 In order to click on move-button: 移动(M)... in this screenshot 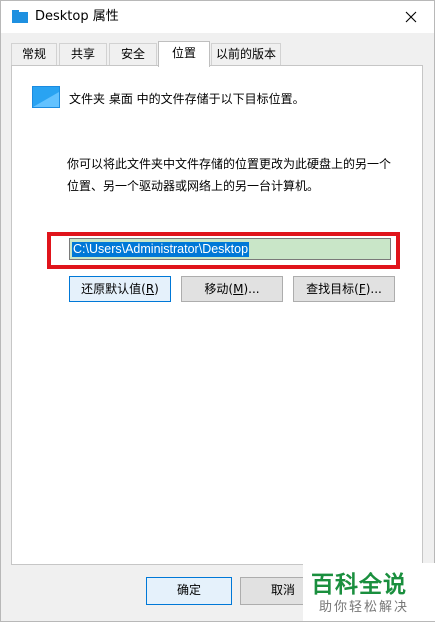, I will do `click(232, 289)`.